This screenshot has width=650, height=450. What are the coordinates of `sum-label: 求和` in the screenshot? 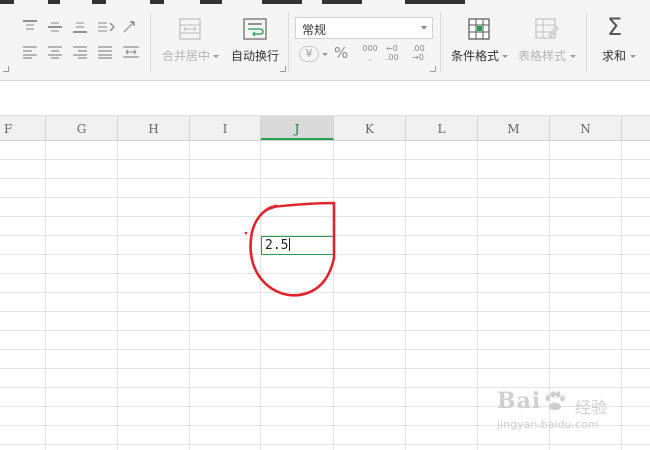 It's located at (614, 56).